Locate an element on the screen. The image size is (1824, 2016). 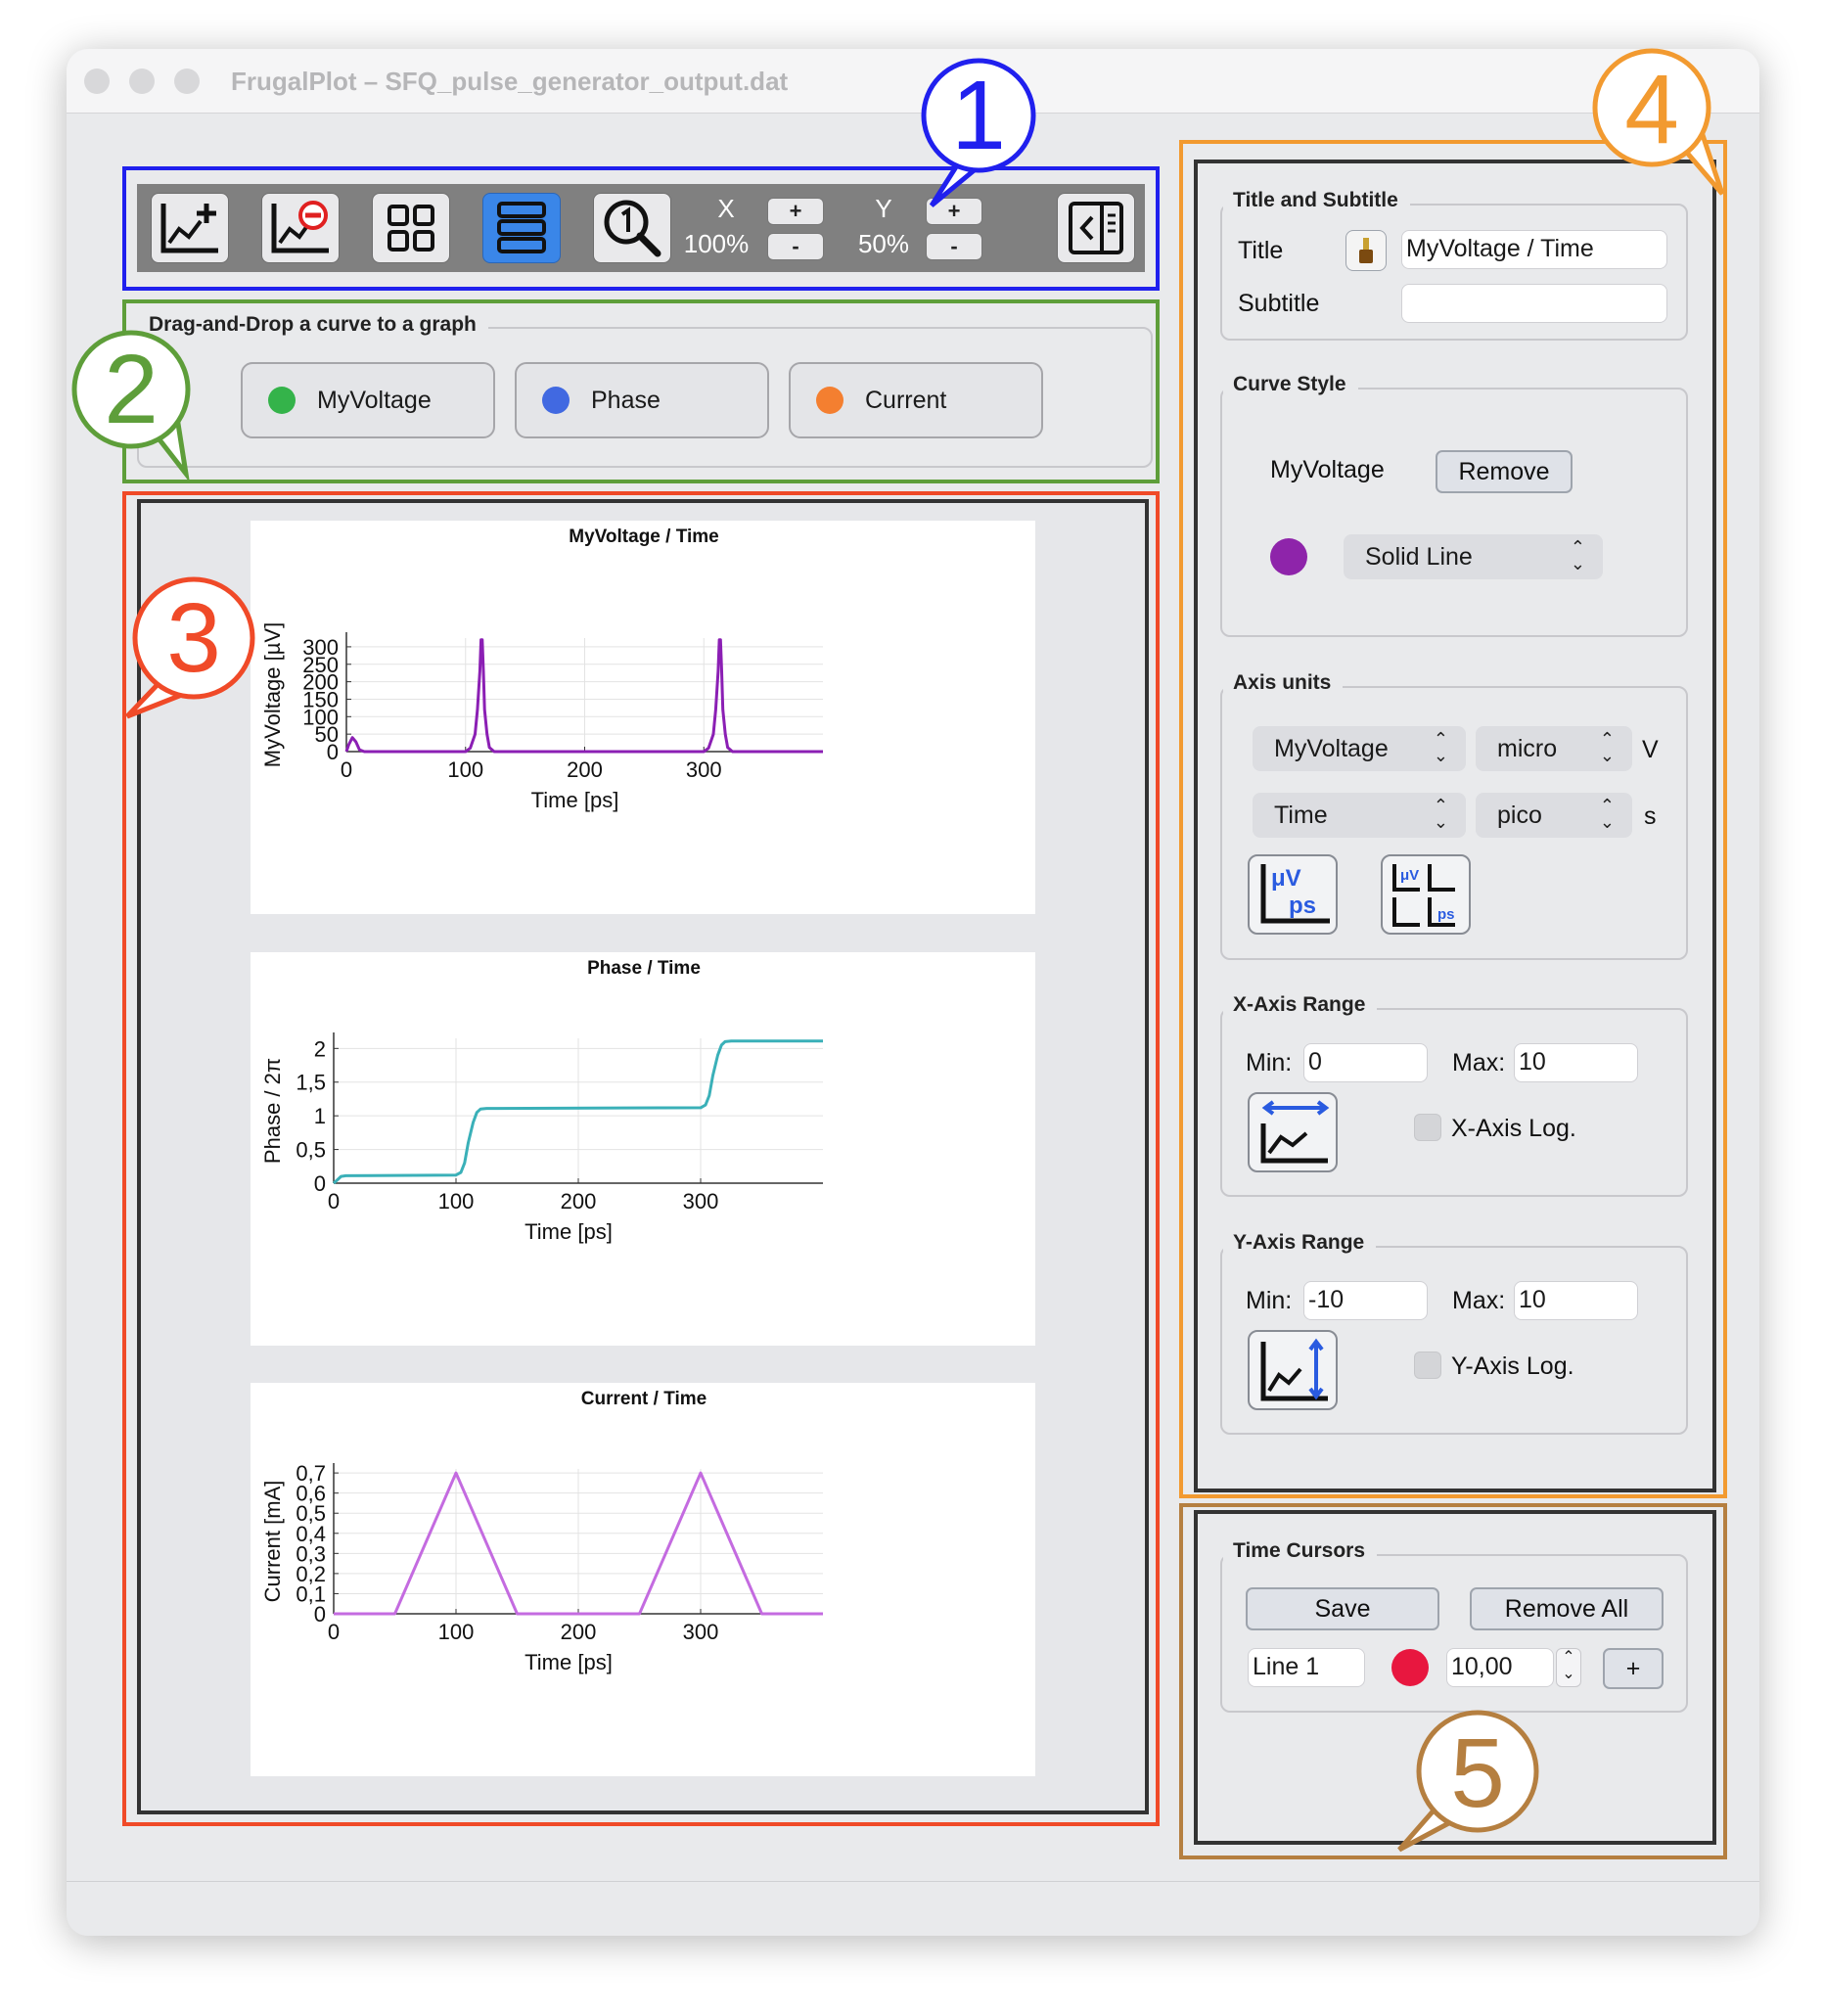
callout-3: 3 is located at coordinates (190, 647).